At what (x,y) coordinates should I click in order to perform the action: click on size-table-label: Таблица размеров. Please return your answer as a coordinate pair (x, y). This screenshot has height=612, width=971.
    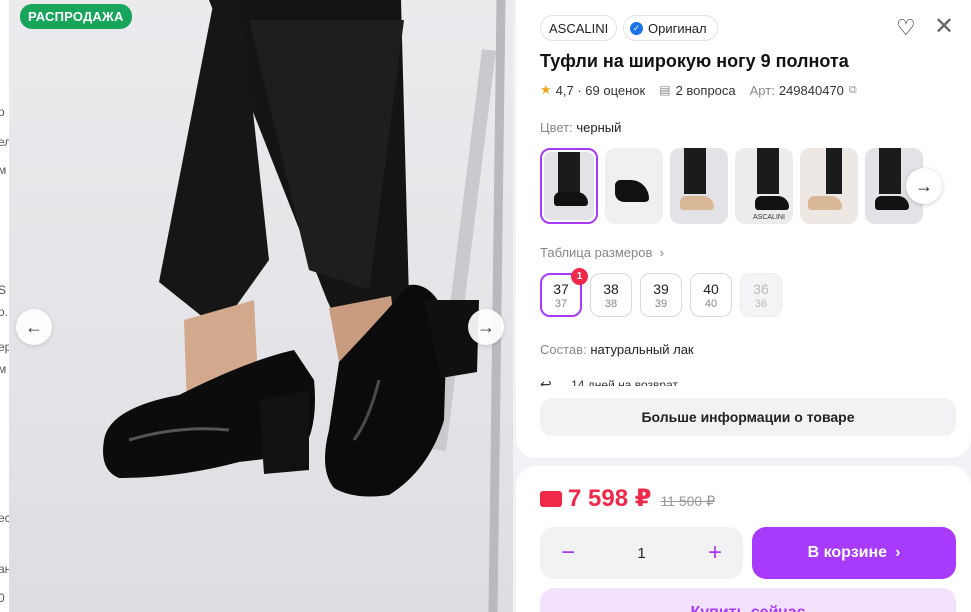
    Looking at the image, I should click on (596, 252).